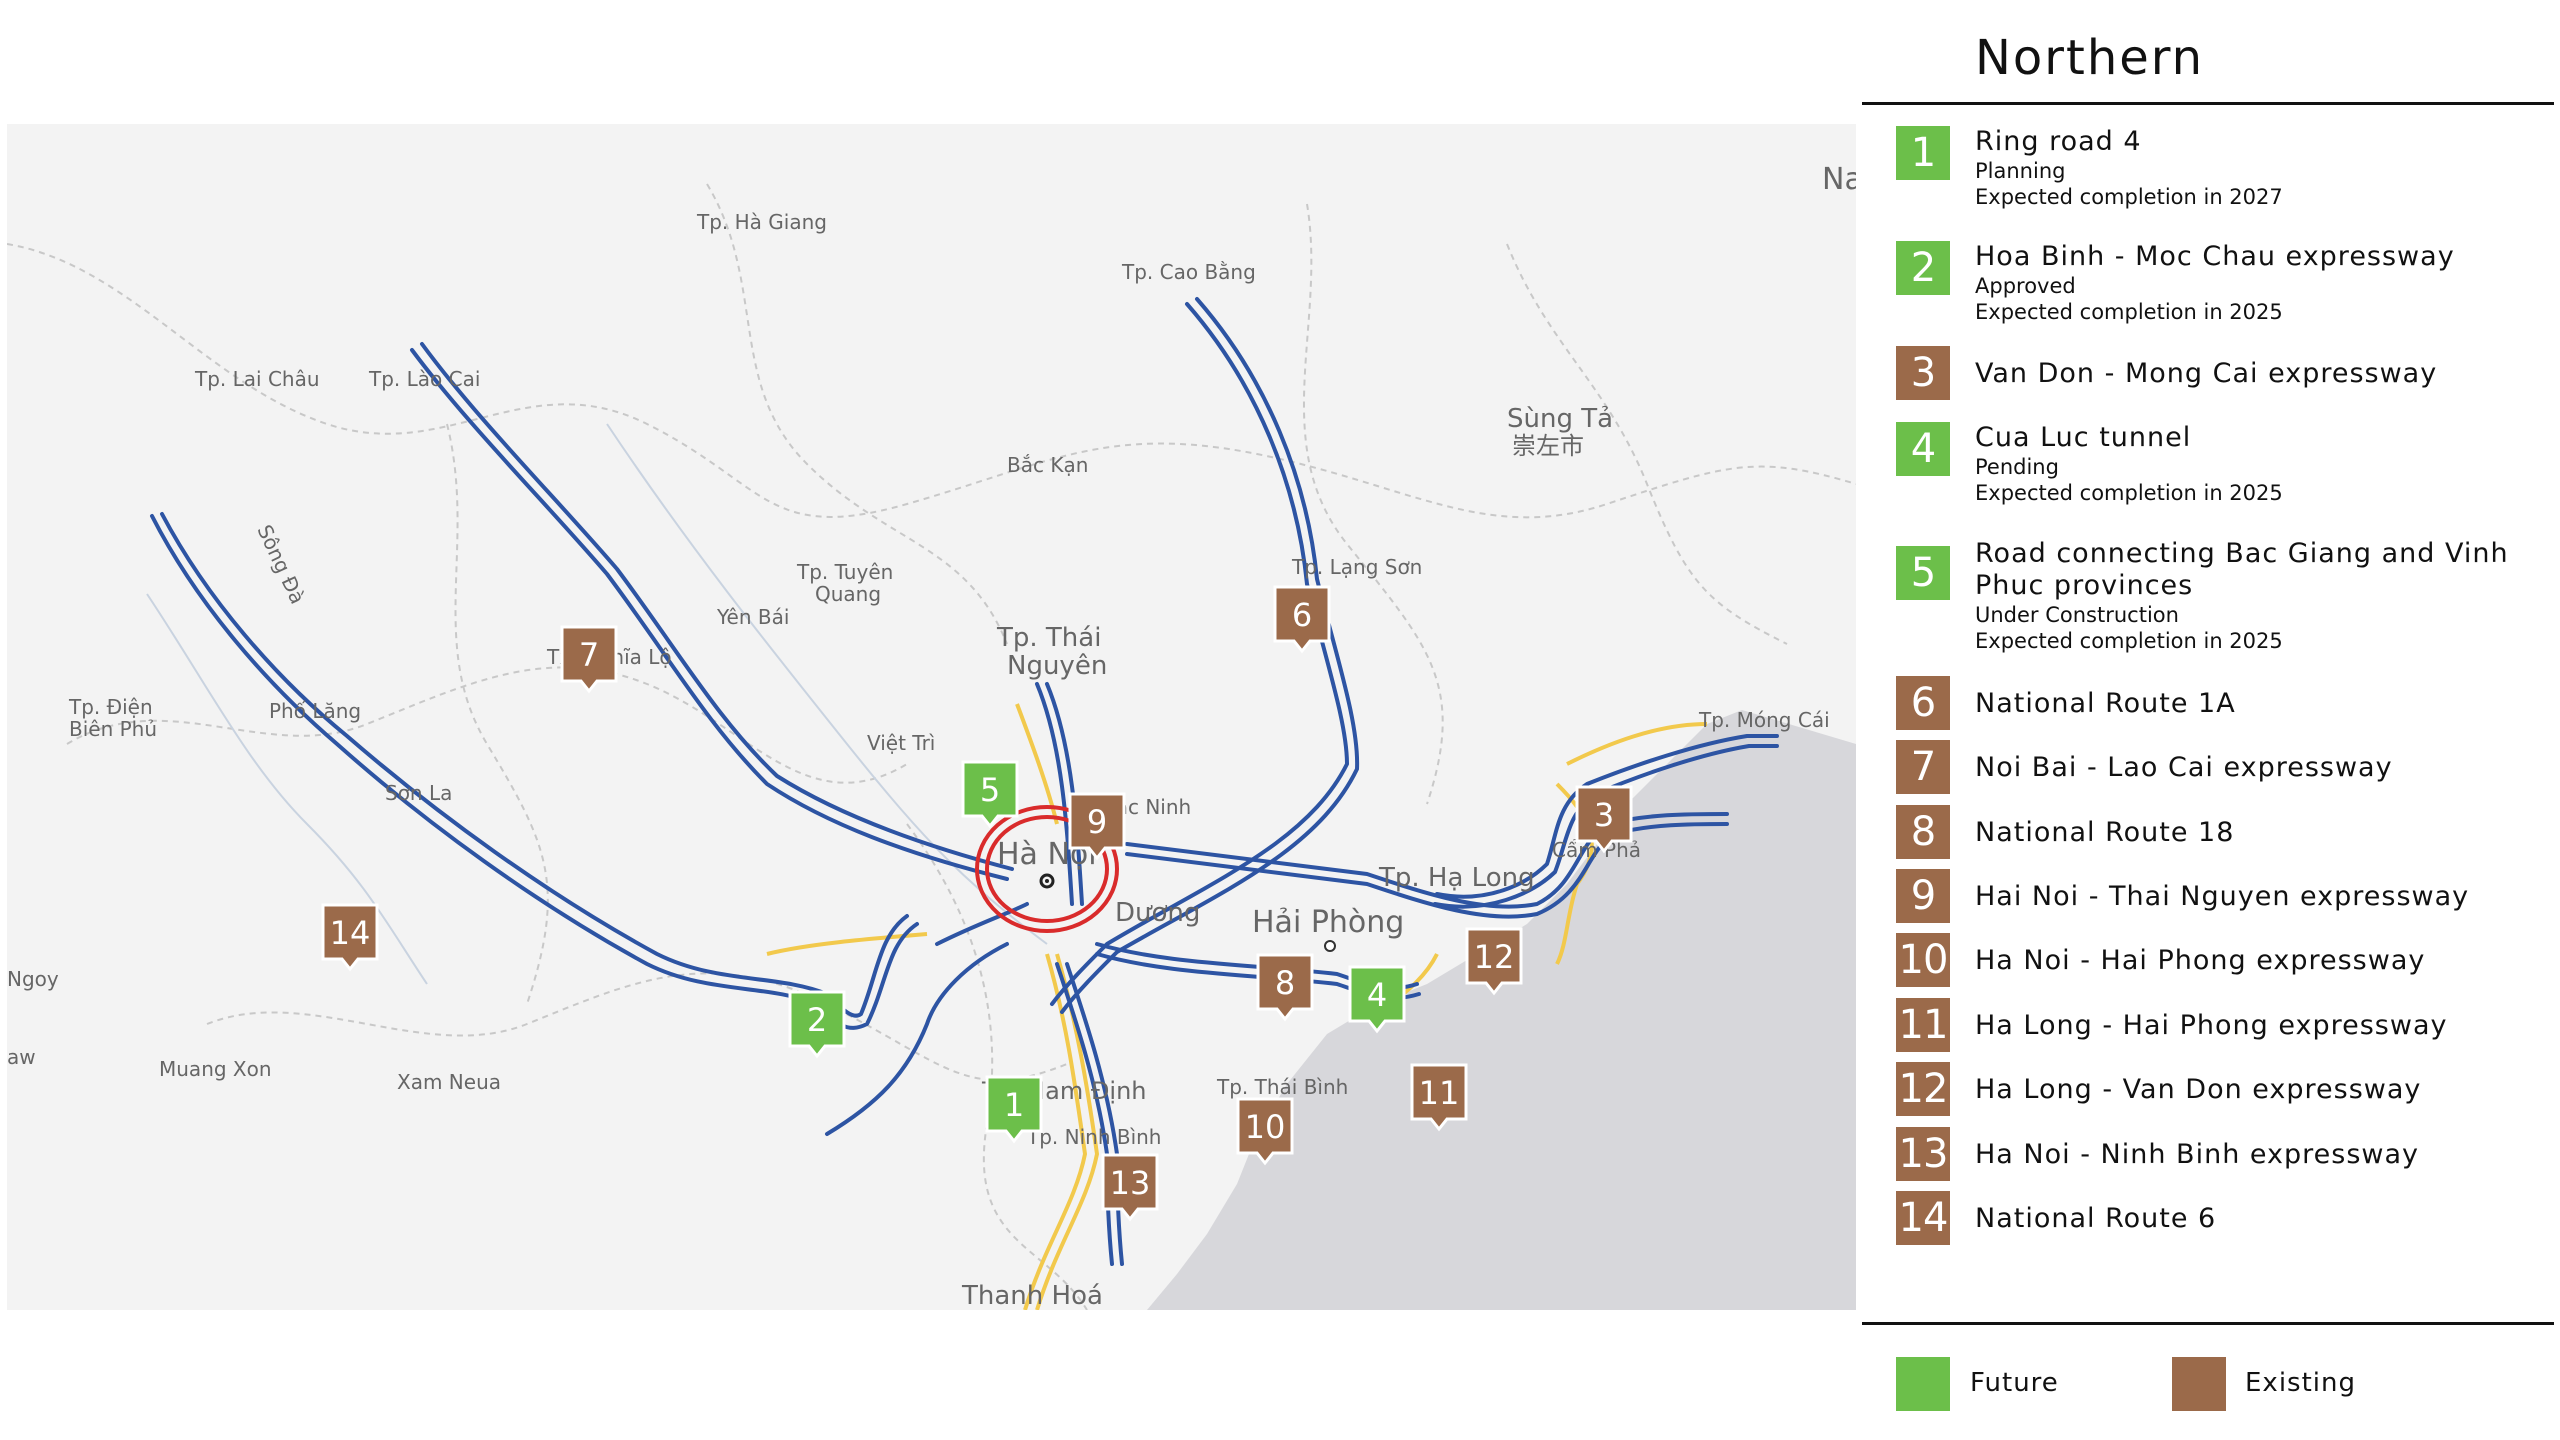 The height and width of the screenshot is (1440, 2560). I want to click on svg-text: 崇左市, so click(1548, 446).